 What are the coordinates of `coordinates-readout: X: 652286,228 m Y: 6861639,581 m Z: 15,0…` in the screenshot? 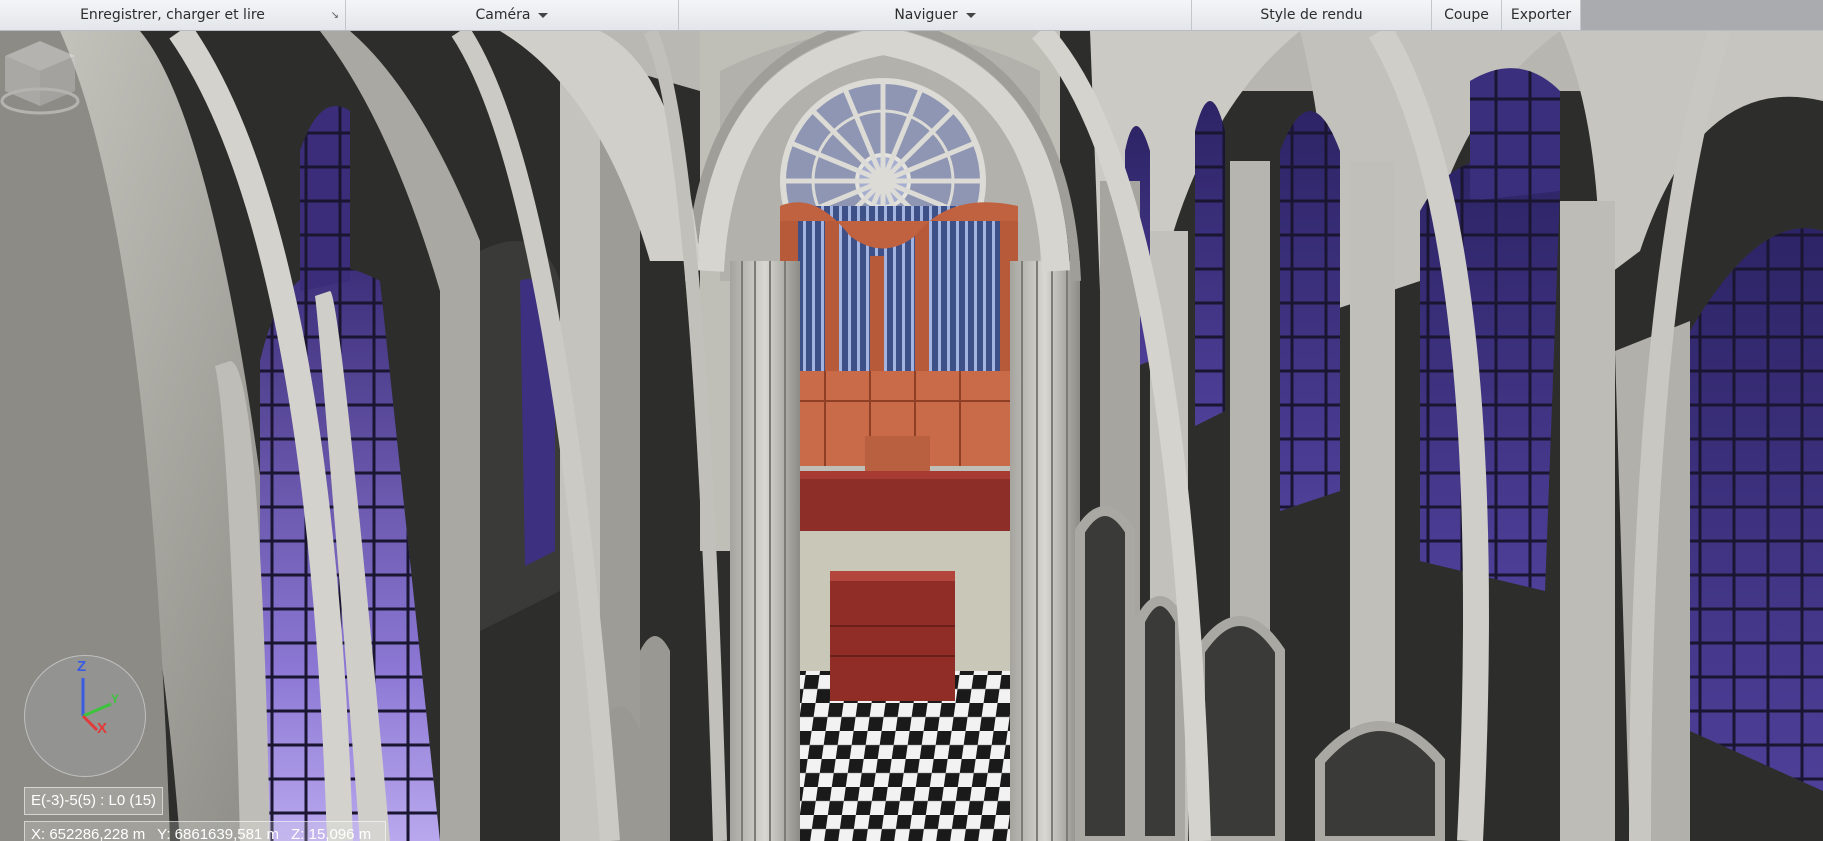 It's located at (205, 831).